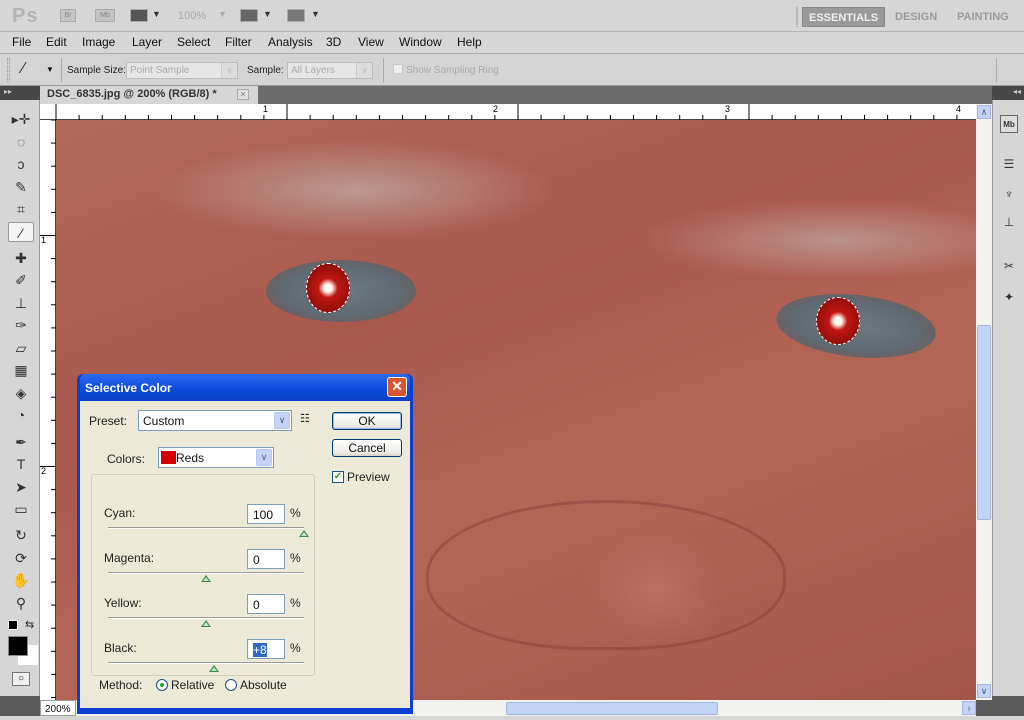 The image size is (1024, 720). What do you see at coordinates (1008, 93) in the screenshot?
I see `panel-dock-header: ◂◂` at bounding box center [1008, 93].